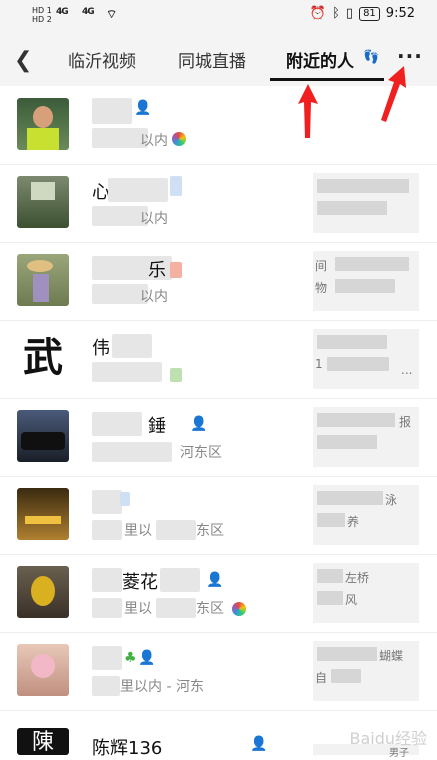 The image size is (437, 760). I want to click on tab-nearby-people: 附近的人, so click(320, 59).